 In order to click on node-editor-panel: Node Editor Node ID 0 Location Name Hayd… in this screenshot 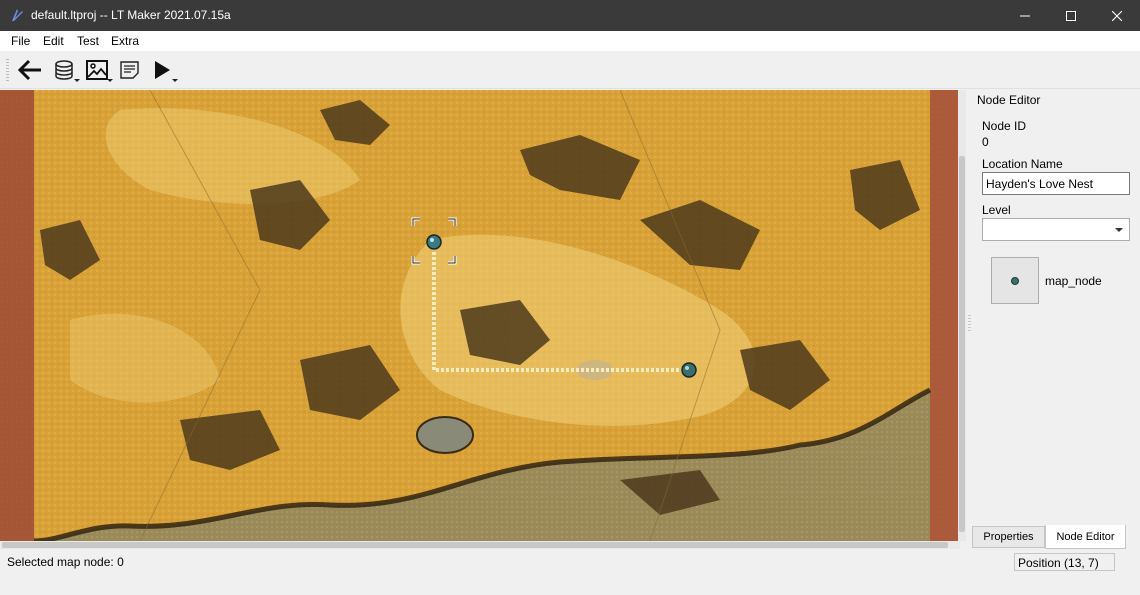, I will do `click(1054, 320)`.